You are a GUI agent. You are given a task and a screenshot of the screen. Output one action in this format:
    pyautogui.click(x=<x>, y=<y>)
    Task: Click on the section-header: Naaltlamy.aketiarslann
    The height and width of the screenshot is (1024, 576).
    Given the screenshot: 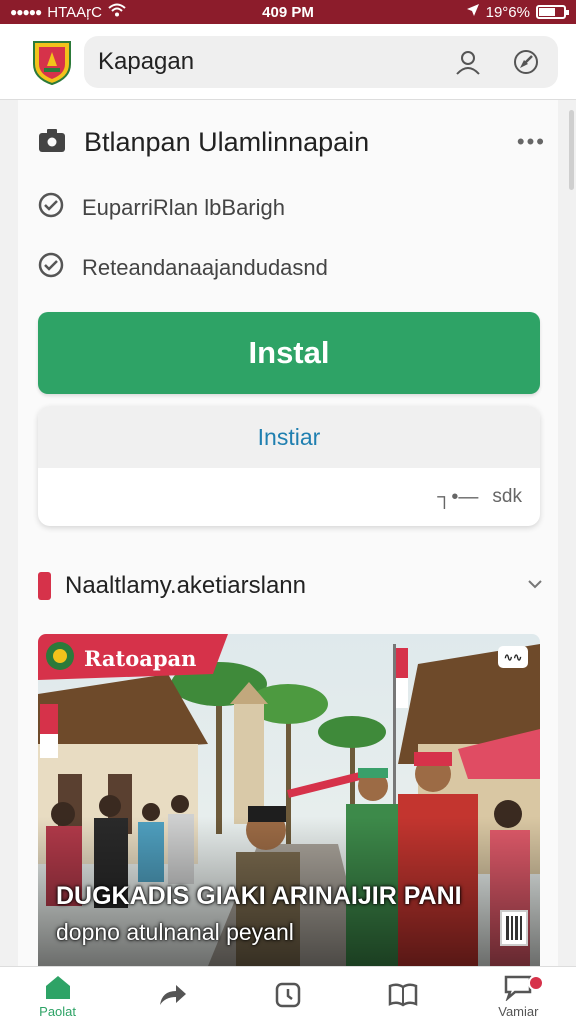 What is the action you would take?
    pyautogui.click(x=291, y=586)
    